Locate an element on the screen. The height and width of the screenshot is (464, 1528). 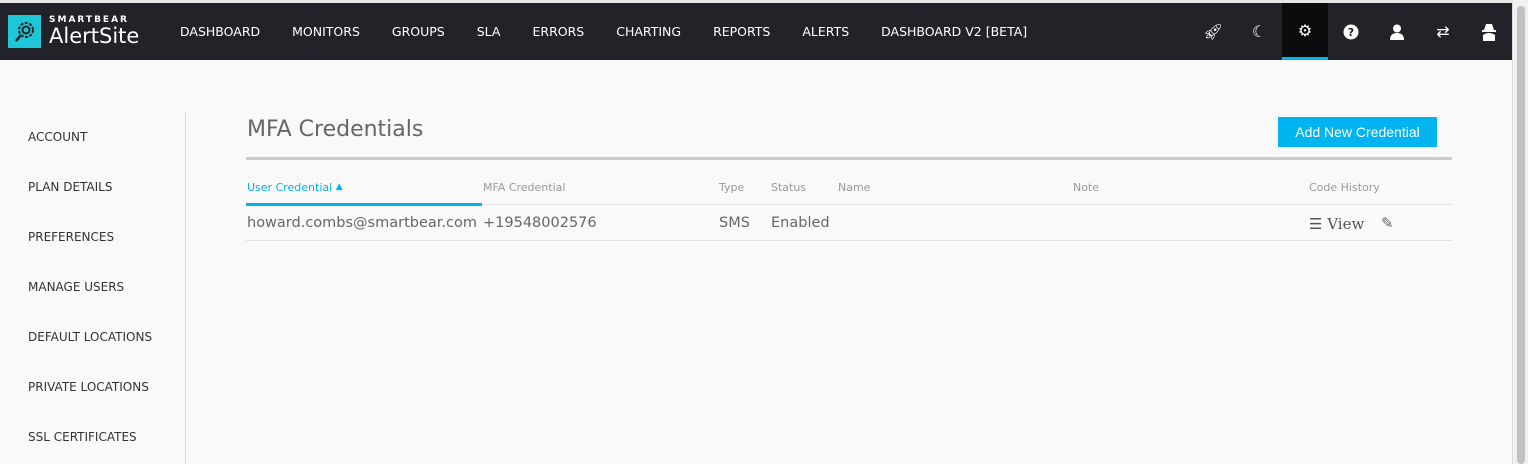
sidebar-item-default-locations: DEFAULT LOCATIONS is located at coordinates (90, 337).